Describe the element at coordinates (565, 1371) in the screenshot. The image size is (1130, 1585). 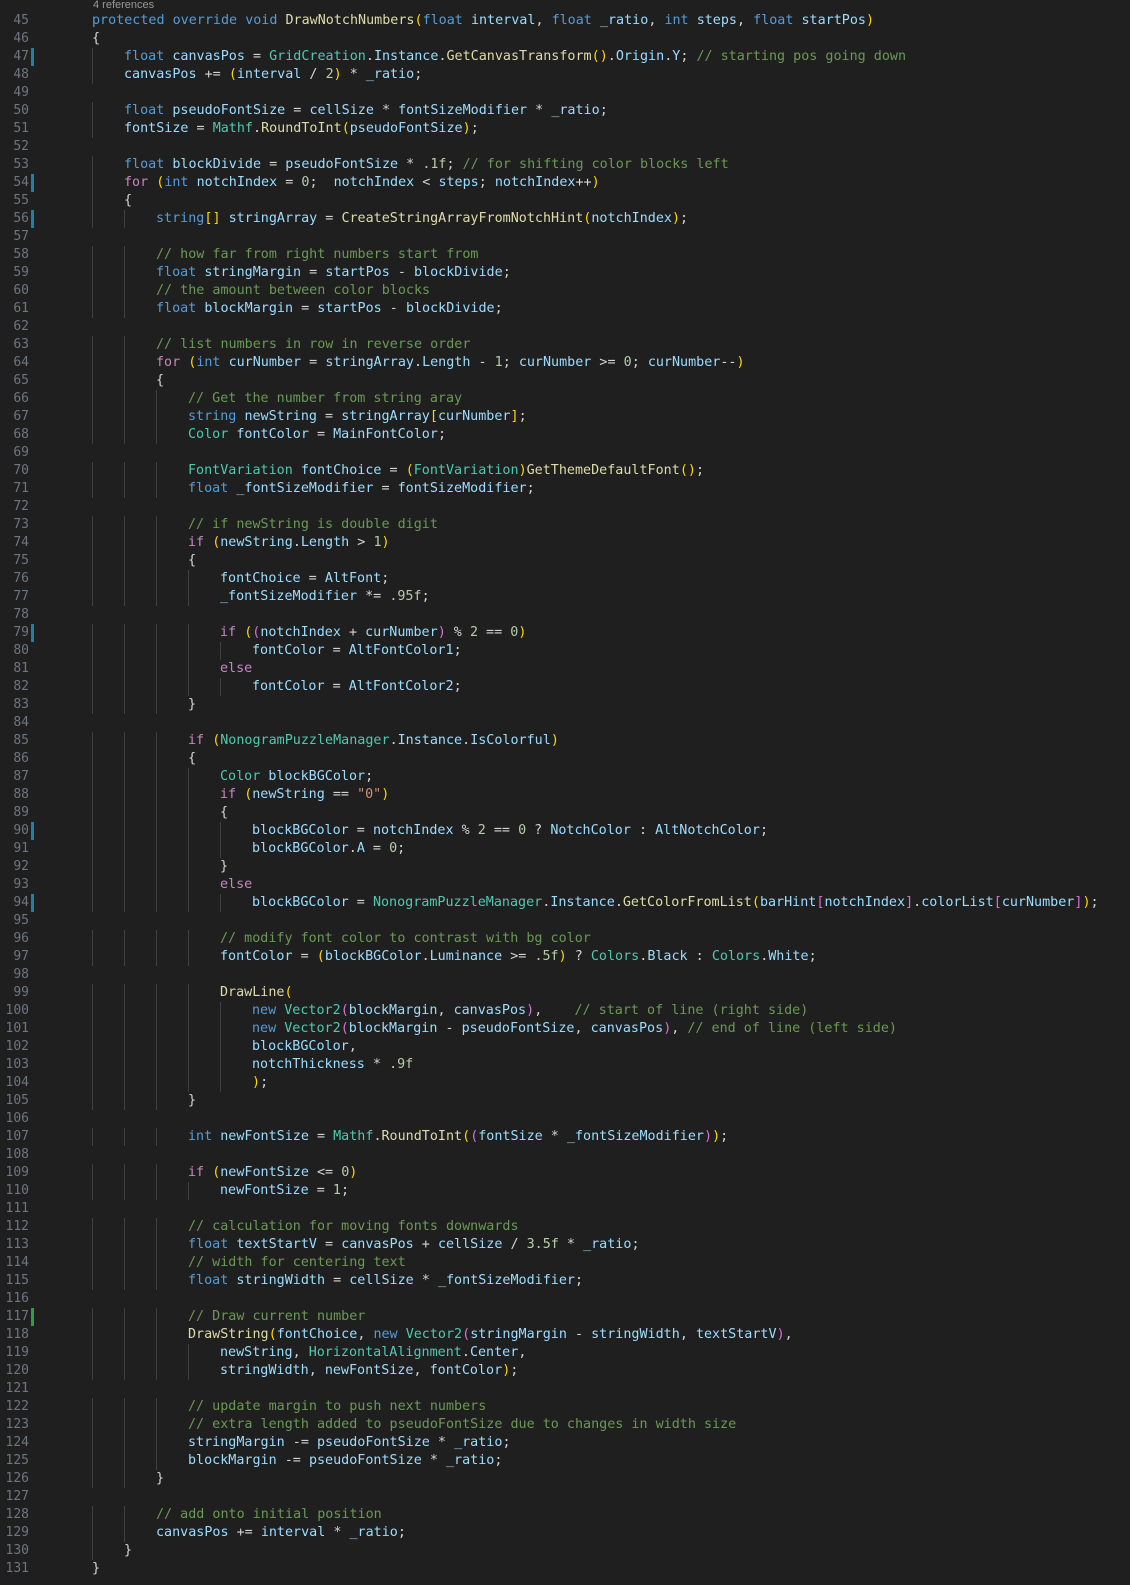
I see `code-line: 120 stringWidth, newFontSize, fontColor);` at that location.